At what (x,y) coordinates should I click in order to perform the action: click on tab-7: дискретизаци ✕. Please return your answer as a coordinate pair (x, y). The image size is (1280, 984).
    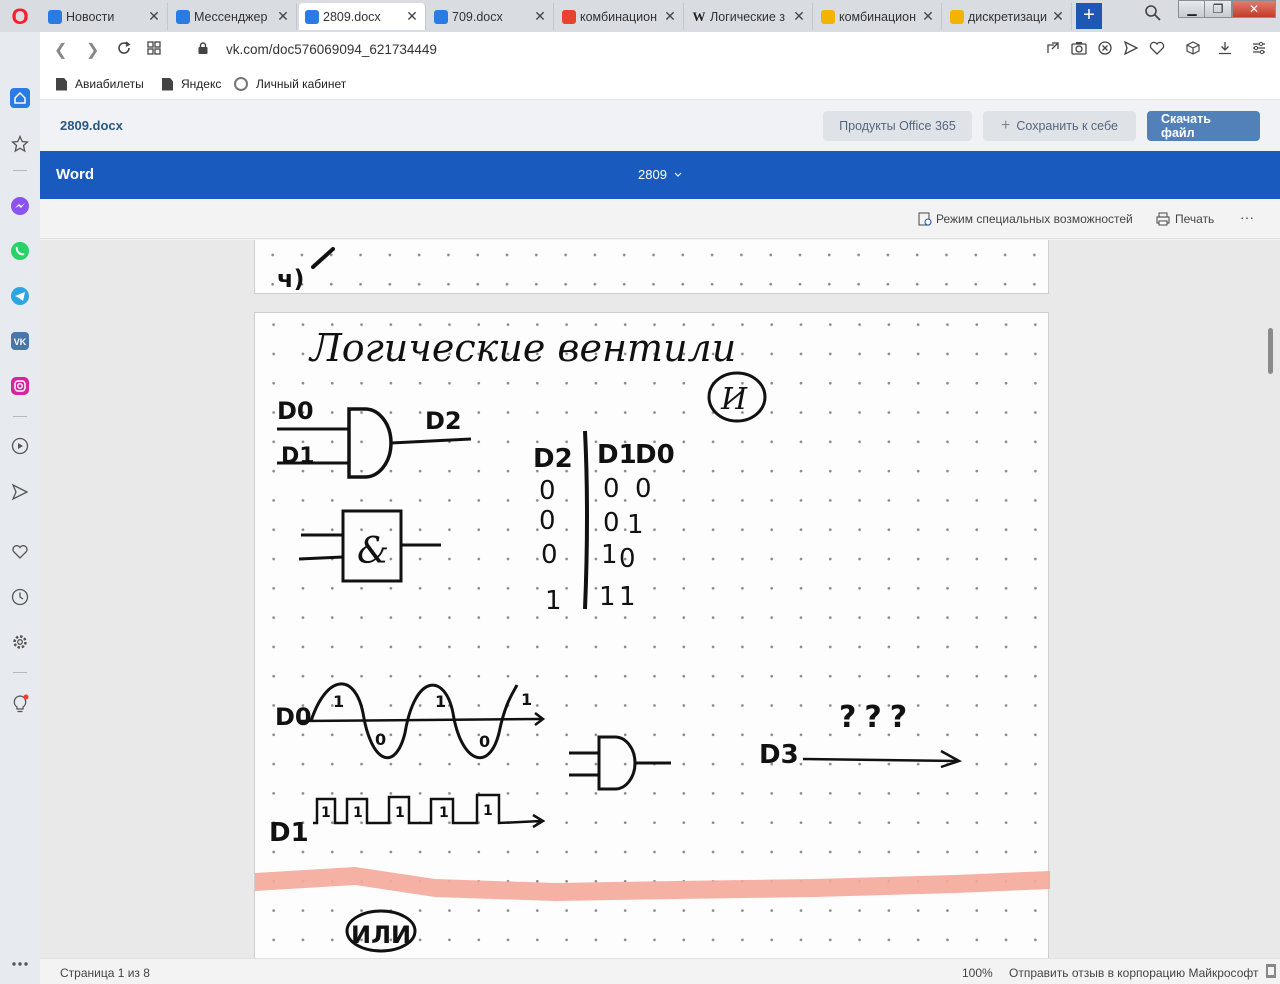
    Looking at the image, I should click on (1008, 16).